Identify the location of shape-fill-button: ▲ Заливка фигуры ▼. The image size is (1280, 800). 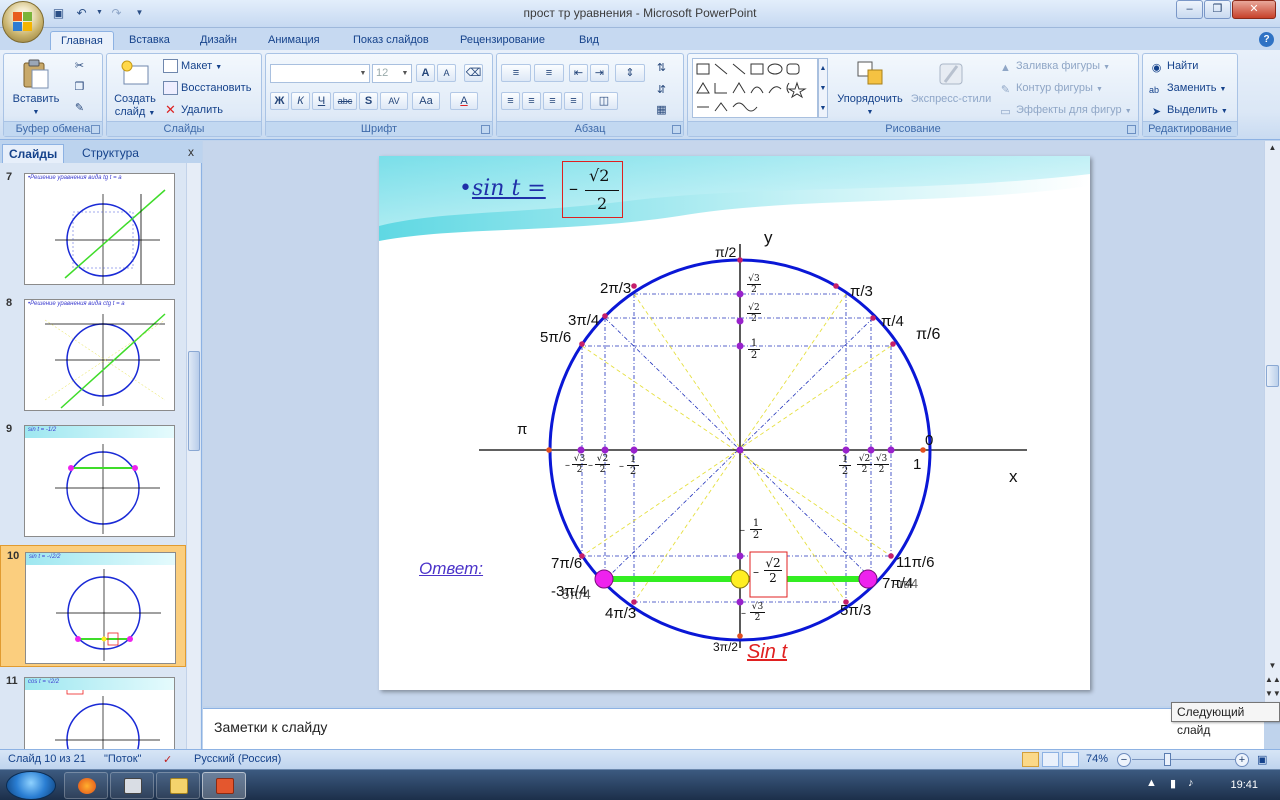
(1054, 66).